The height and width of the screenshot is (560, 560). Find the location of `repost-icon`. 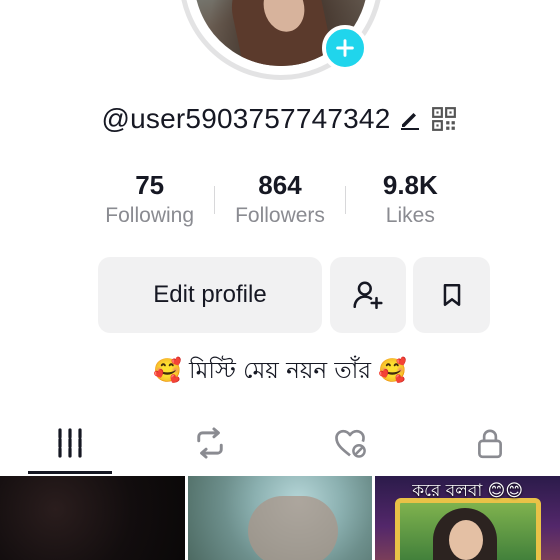

repost-icon is located at coordinates (210, 443).